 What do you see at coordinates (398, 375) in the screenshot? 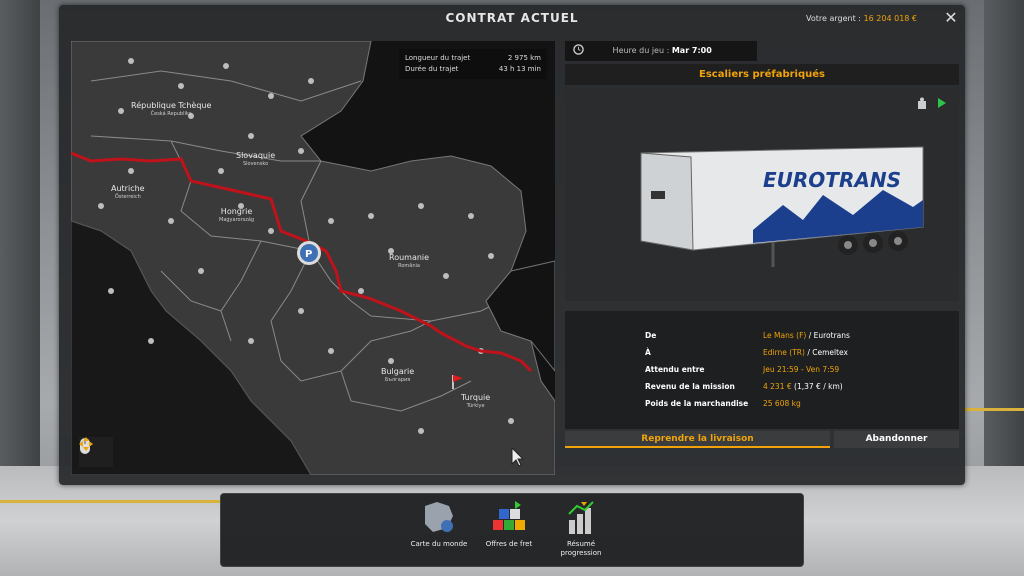
I see `map-label-bulgaria: Bulgarie България` at bounding box center [398, 375].